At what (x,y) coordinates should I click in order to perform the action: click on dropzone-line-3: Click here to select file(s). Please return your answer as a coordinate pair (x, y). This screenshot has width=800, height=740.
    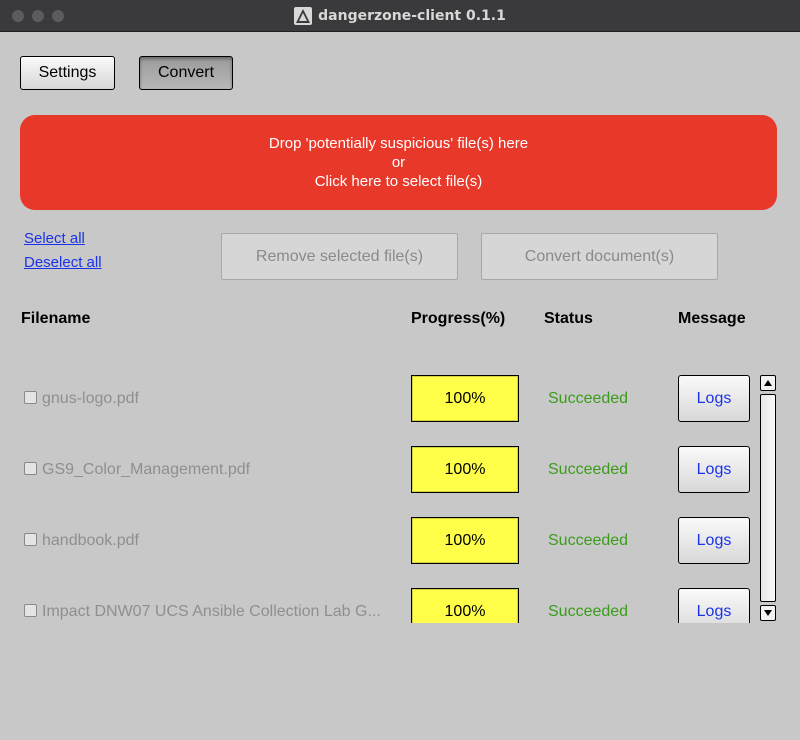
    Looking at the image, I should click on (398, 181).